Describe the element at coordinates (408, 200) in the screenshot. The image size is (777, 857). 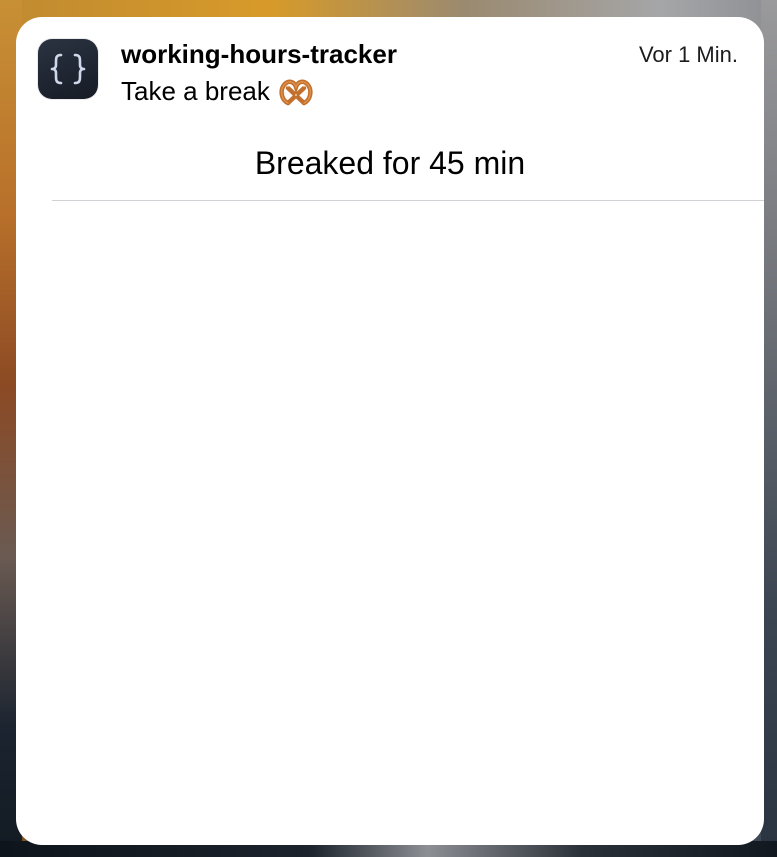
I see `divider` at that location.